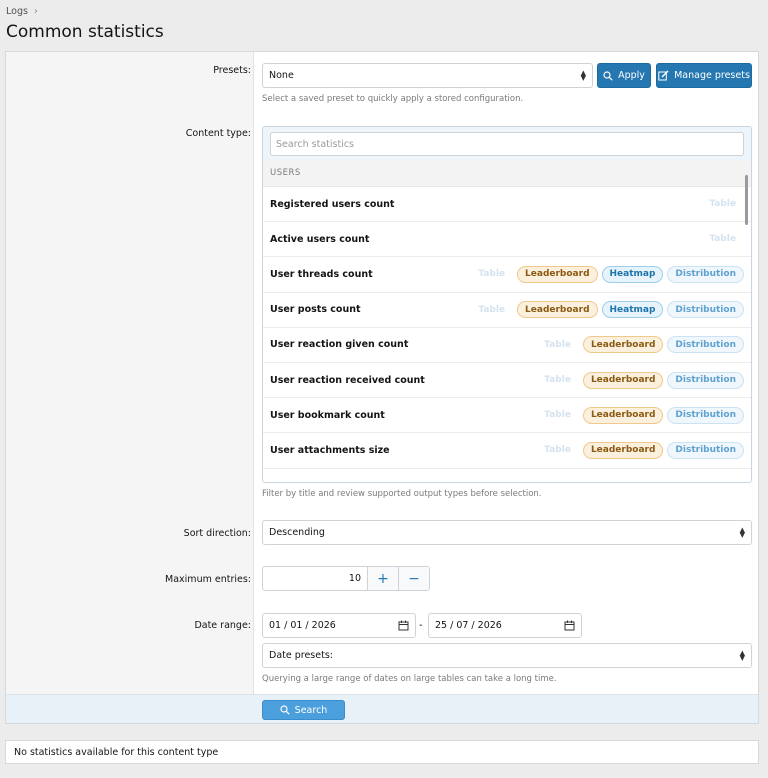  What do you see at coordinates (712, 75) in the screenshot?
I see `manage-presets-button-label: Manage presets` at bounding box center [712, 75].